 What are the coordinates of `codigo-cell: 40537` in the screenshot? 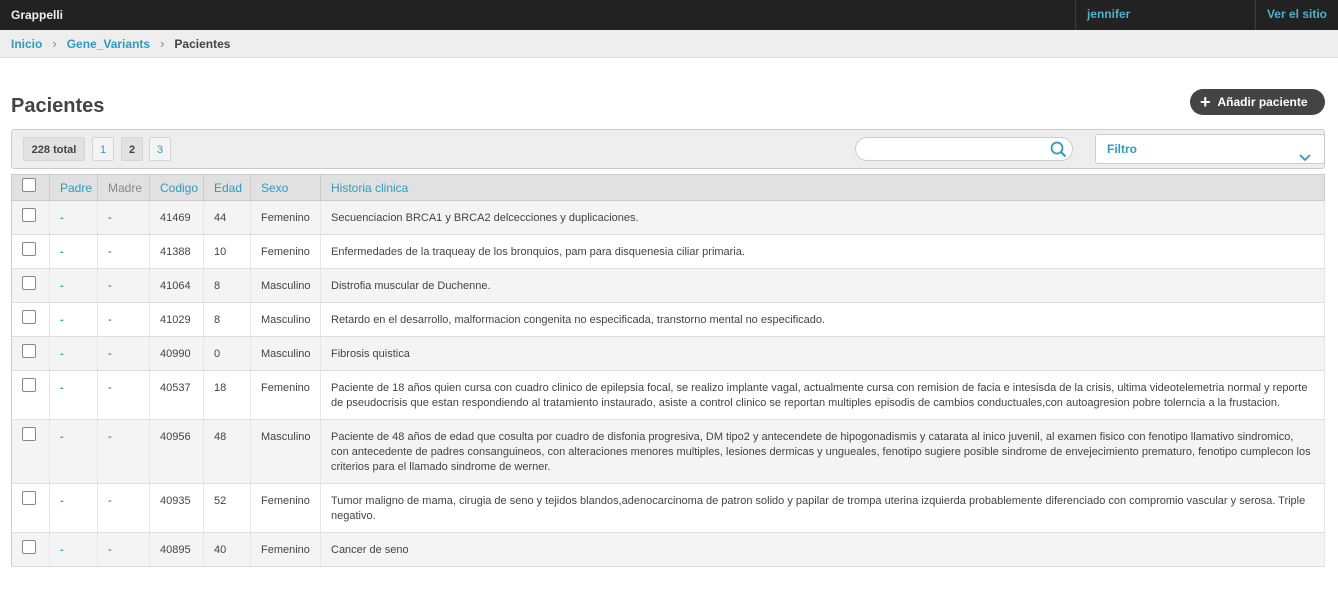 It's located at (176, 395).